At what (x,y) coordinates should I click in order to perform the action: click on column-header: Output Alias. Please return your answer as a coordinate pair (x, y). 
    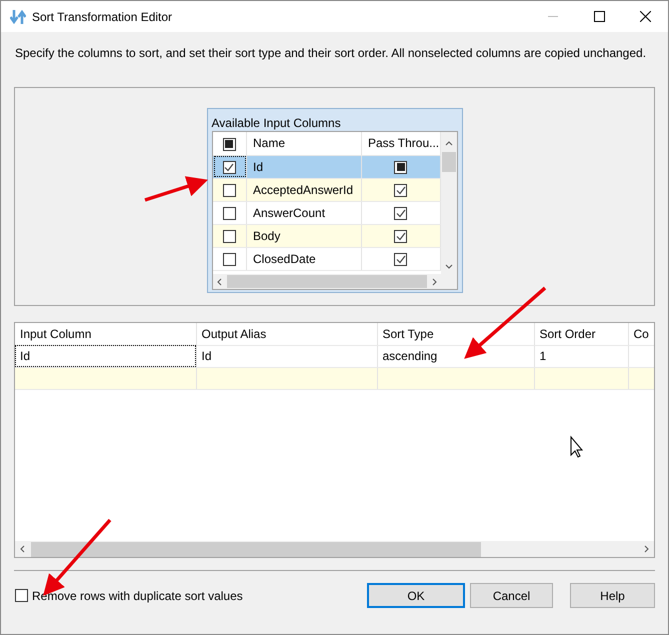
    Looking at the image, I should click on (286, 334).